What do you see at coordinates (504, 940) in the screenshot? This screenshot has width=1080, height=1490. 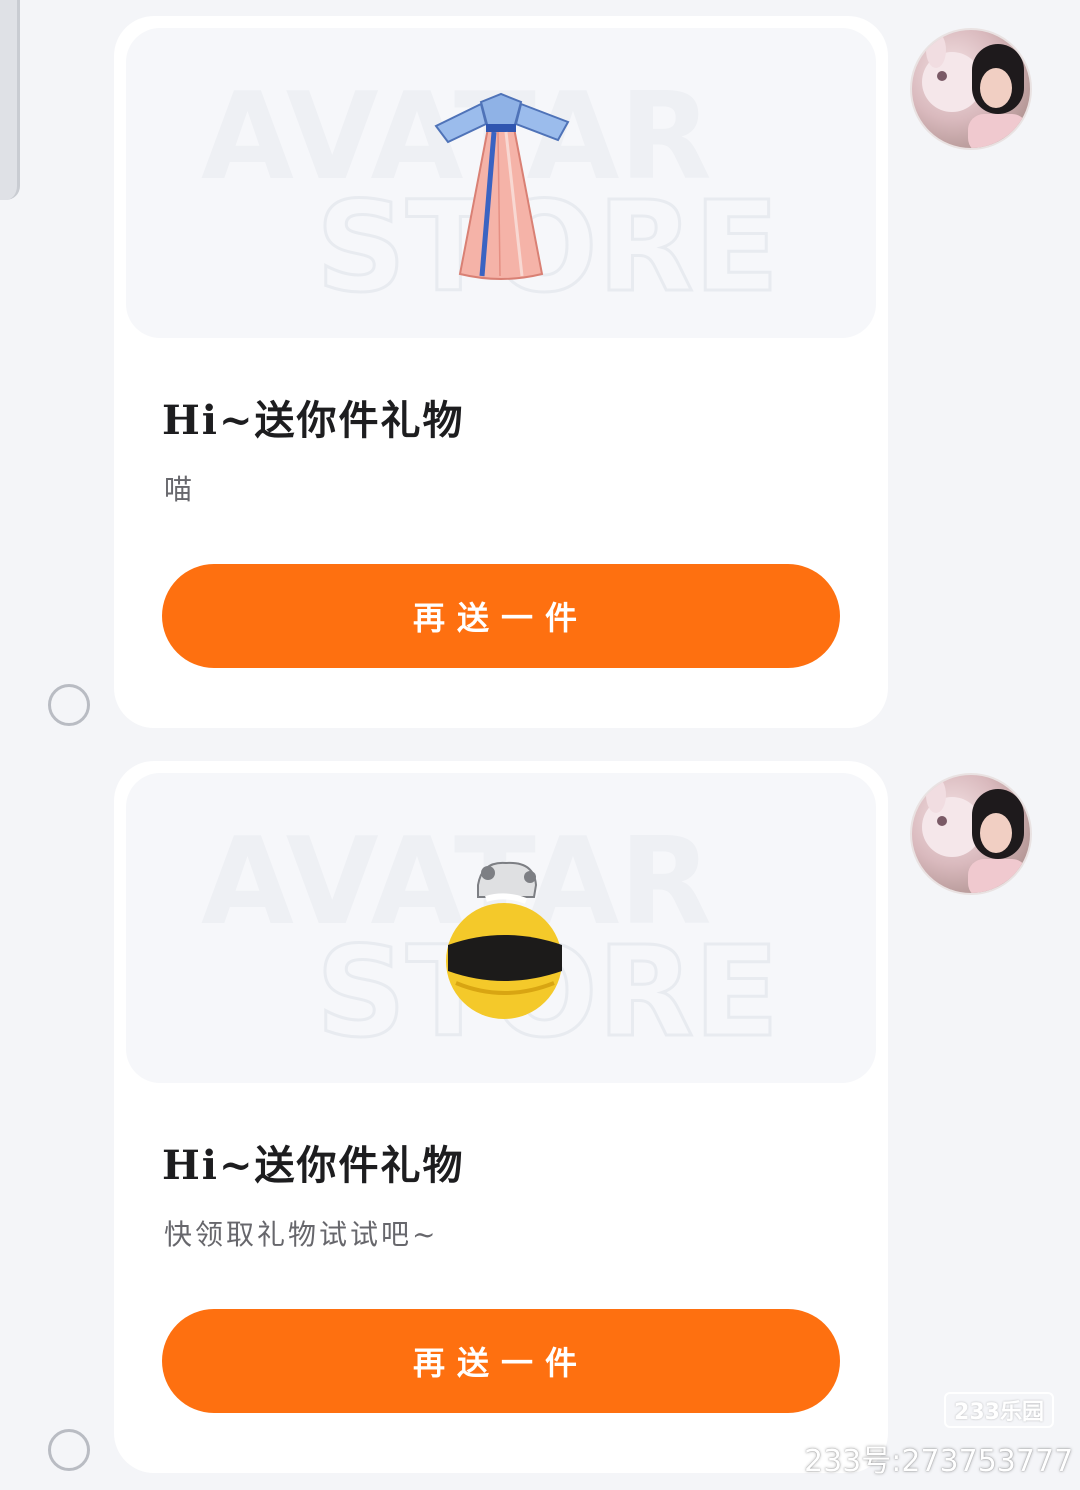 I see `bee-bag-icon` at bounding box center [504, 940].